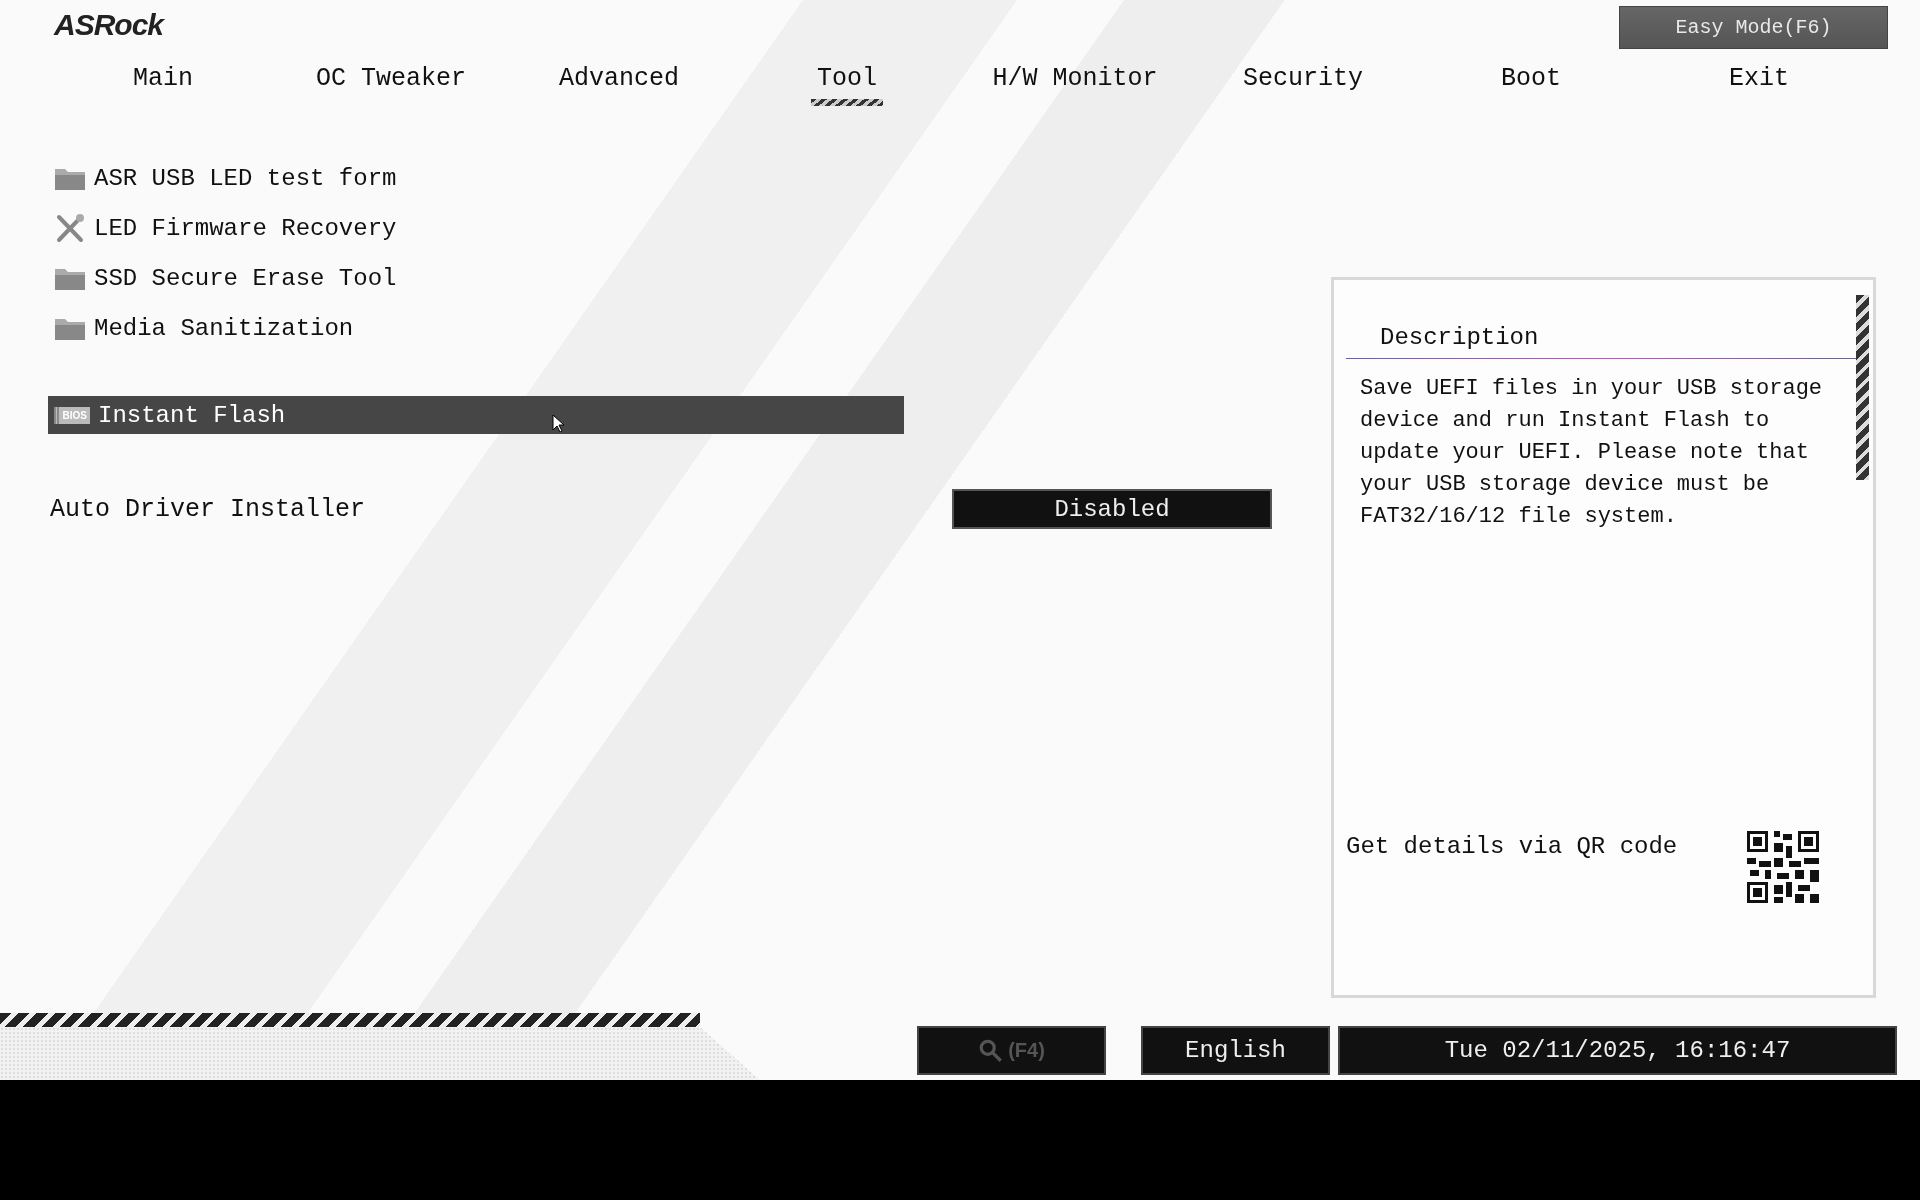 Image resolution: width=1920 pixels, height=1200 pixels. I want to click on menu-item: BIOS Instant Flash, so click(476, 415).